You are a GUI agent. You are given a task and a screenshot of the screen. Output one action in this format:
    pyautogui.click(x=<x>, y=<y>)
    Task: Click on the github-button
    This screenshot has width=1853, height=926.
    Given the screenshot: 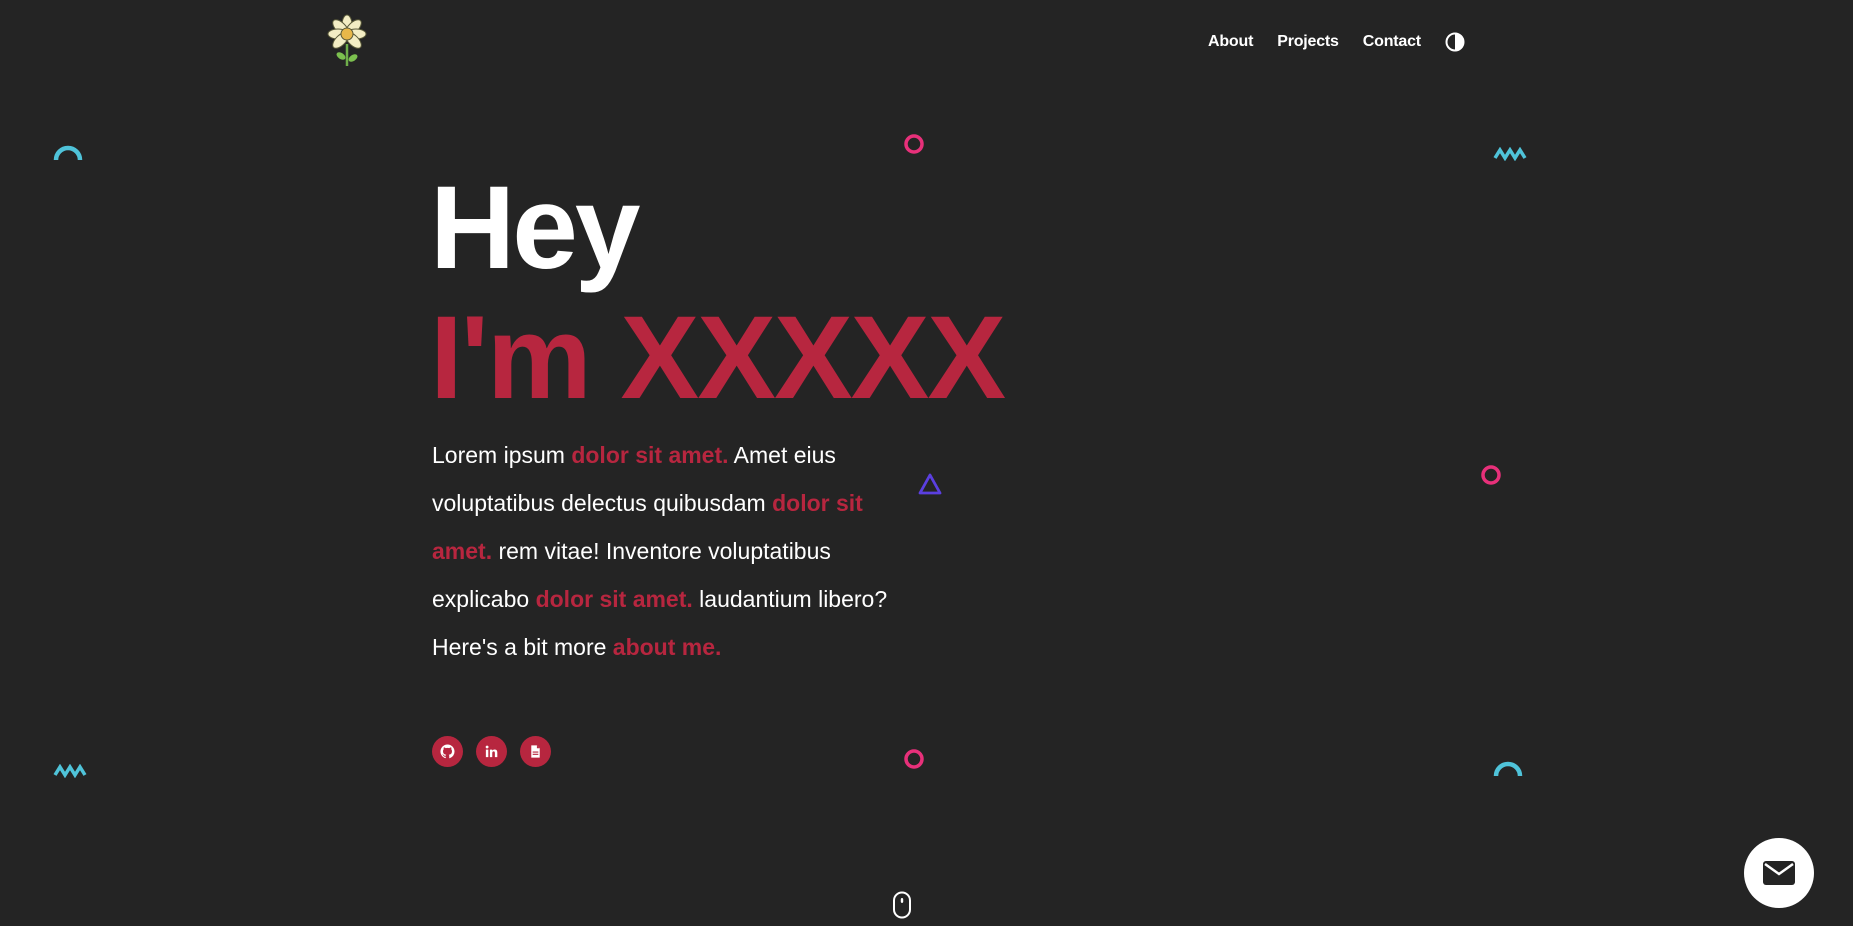 What is the action you would take?
    pyautogui.click(x=447, y=751)
    